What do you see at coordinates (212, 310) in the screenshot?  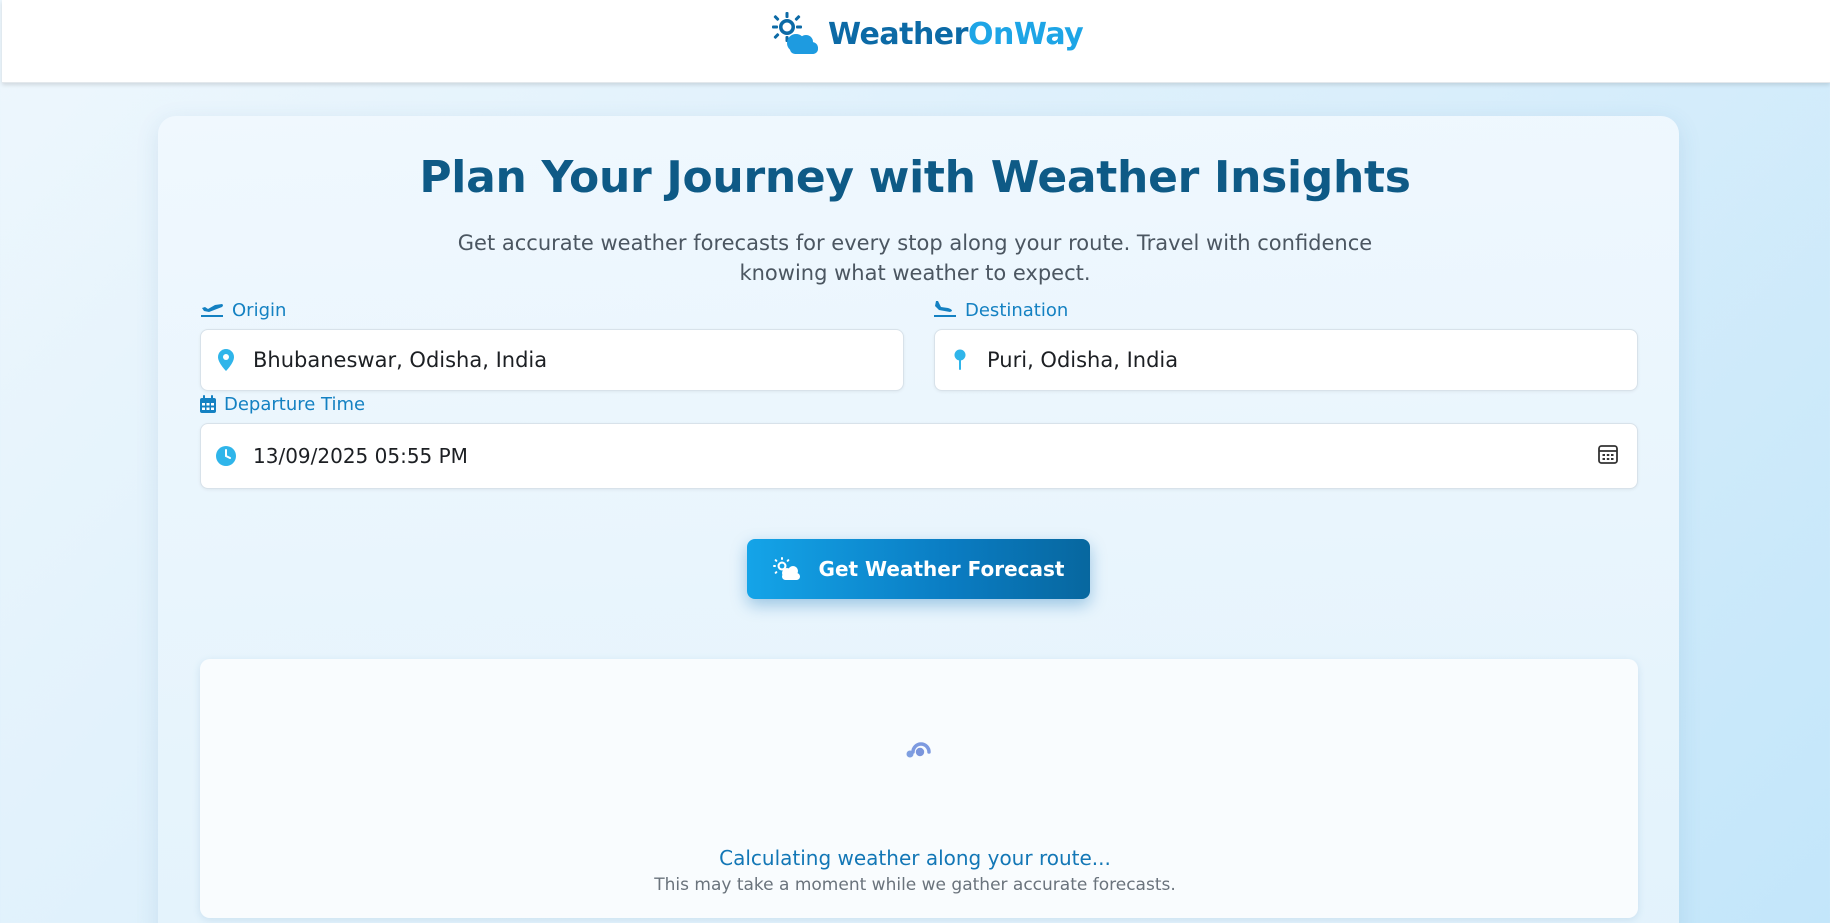 I see `plane-departure-icon` at bounding box center [212, 310].